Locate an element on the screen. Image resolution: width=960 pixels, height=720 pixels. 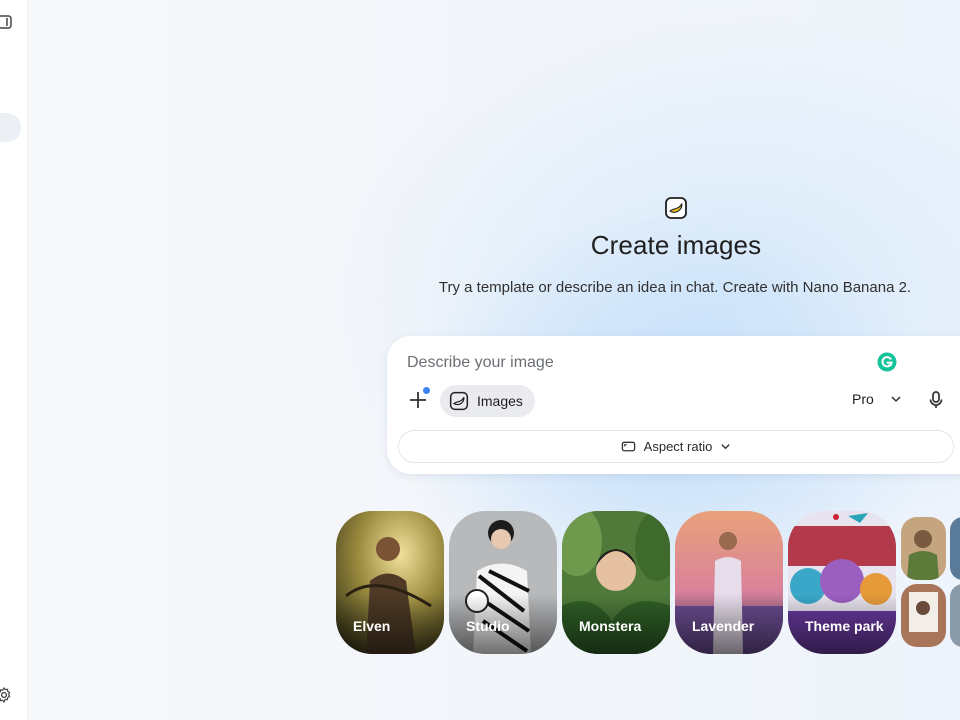
notification-dot is located at coordinates (426, 390).